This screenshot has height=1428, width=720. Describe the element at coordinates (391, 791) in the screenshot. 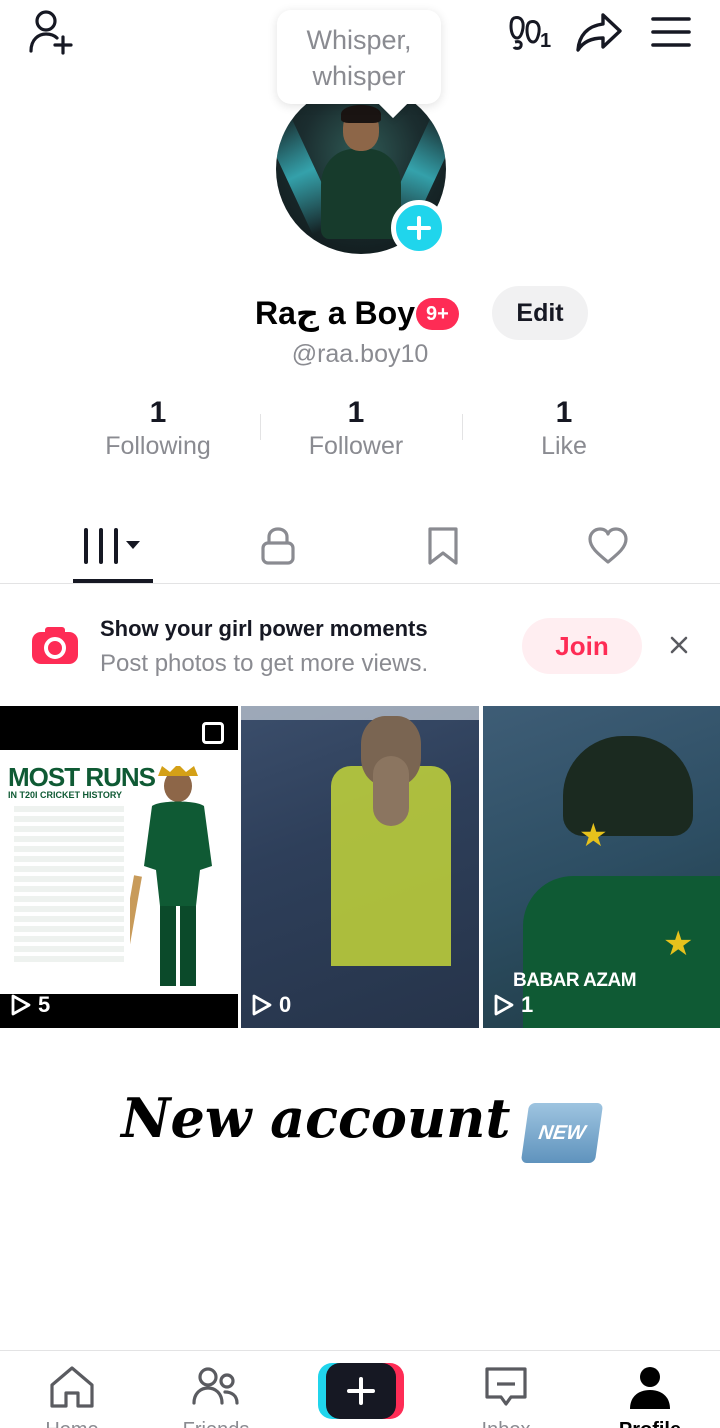

I see `hands-graphic` at that location.